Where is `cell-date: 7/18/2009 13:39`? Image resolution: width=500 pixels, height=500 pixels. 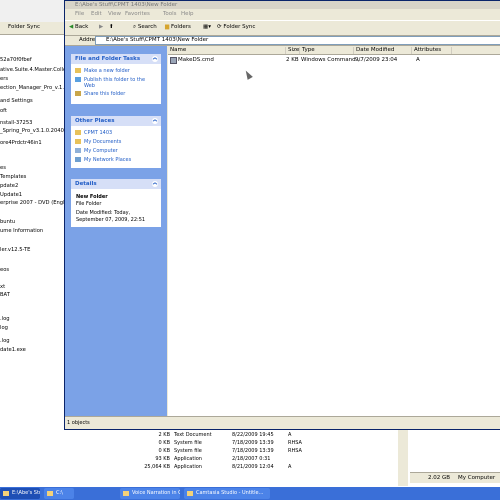 cell-date: 7/18/2009 13:39 is located at coordinates (253, 443).